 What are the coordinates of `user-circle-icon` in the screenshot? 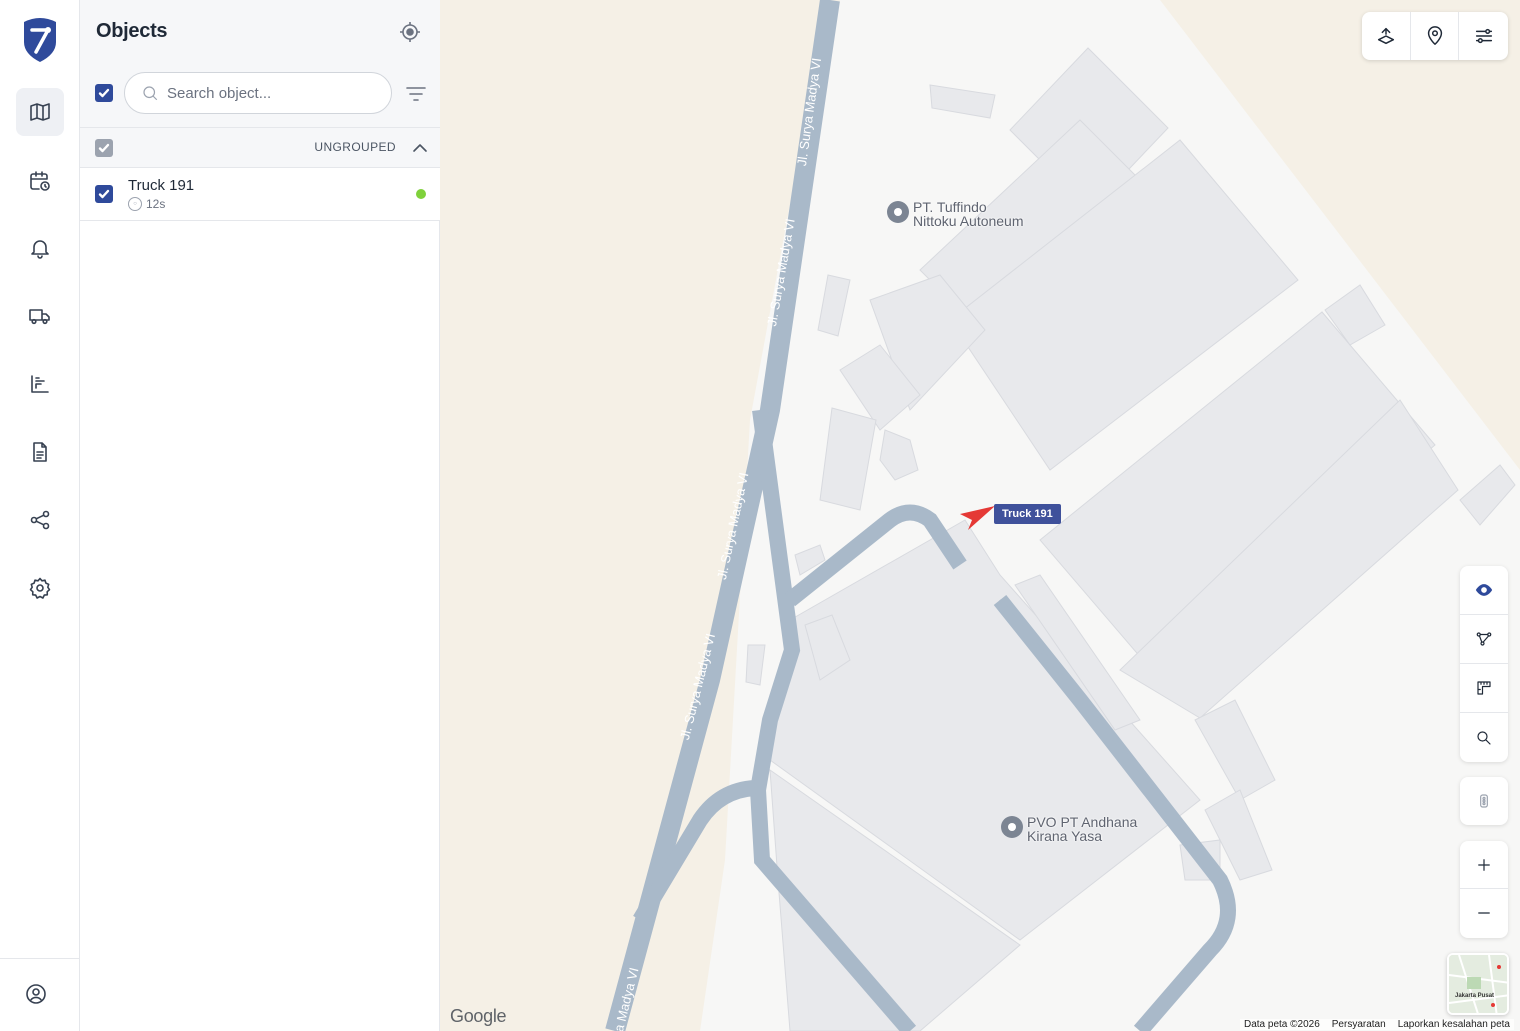 It's located at (36, 994).